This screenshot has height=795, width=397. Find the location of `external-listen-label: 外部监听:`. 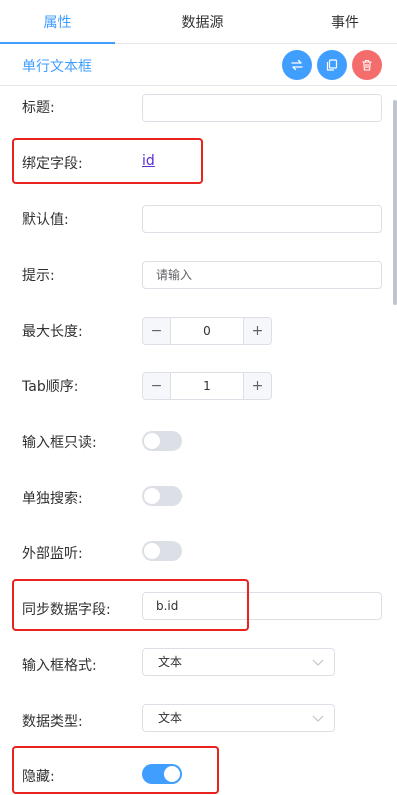

external-listen-label: 外部监听: is located at coordinates (52, 554).